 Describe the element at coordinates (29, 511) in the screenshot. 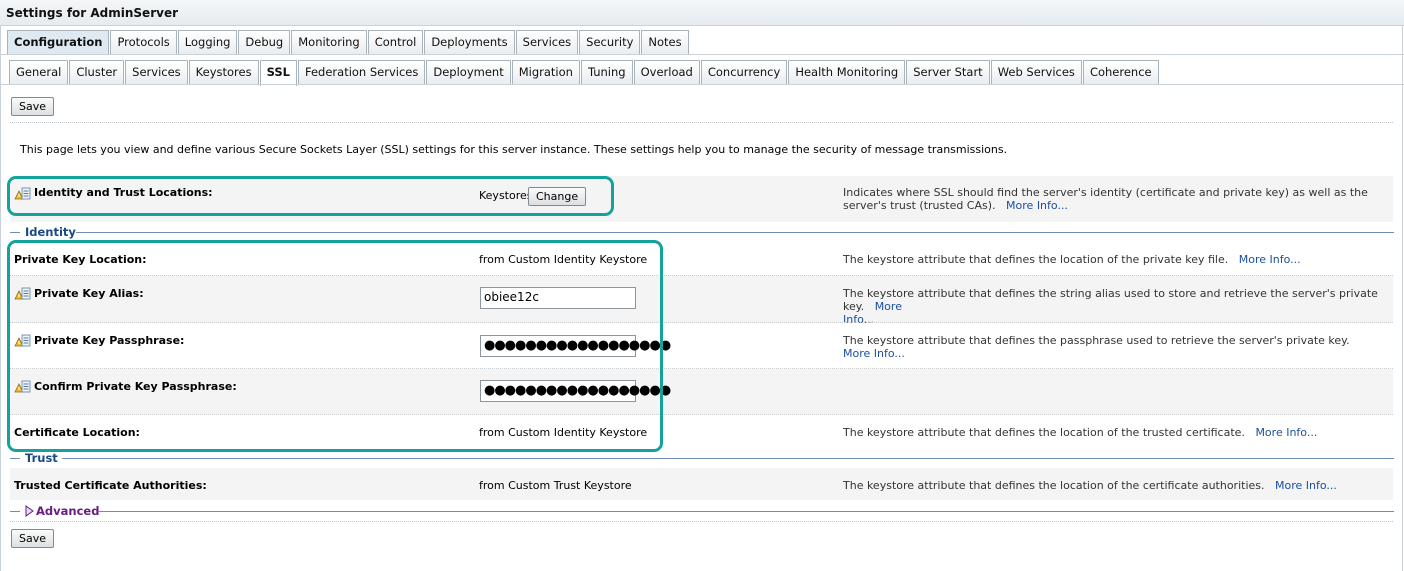

I see `expand-arrow-icon` at that location.